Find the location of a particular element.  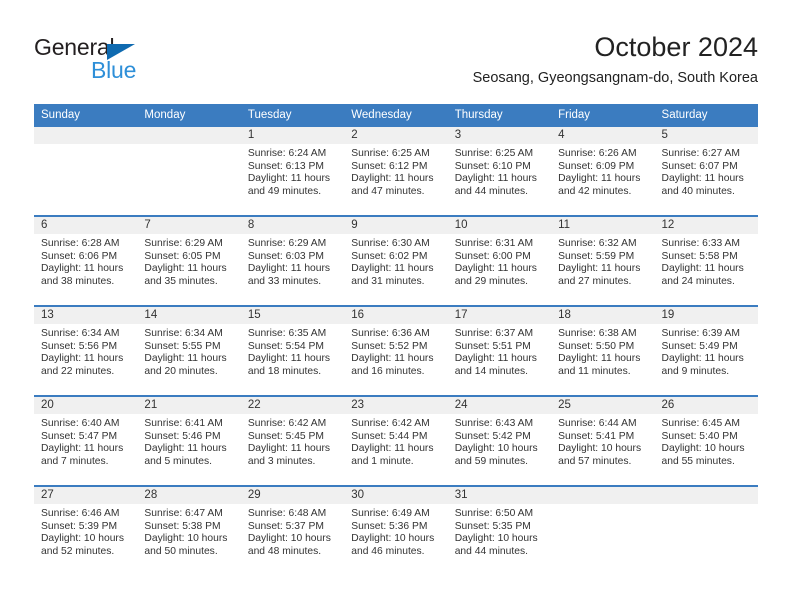

day-info-line: Sunset: 6:09 PM is located at coordinates (596, 166).